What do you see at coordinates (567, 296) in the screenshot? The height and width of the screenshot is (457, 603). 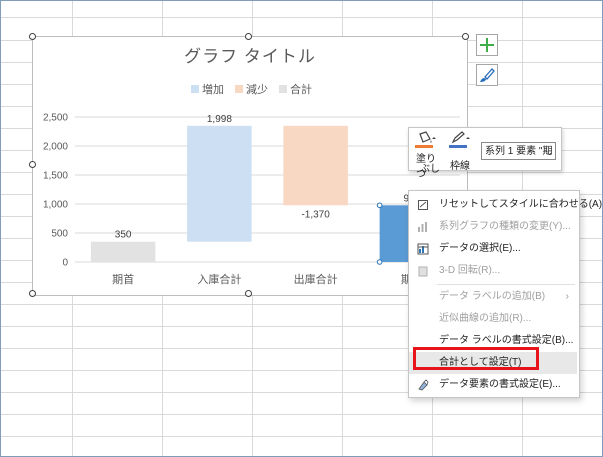 I see `chevron-right-icon: ›` at bounding box center [567, 296].